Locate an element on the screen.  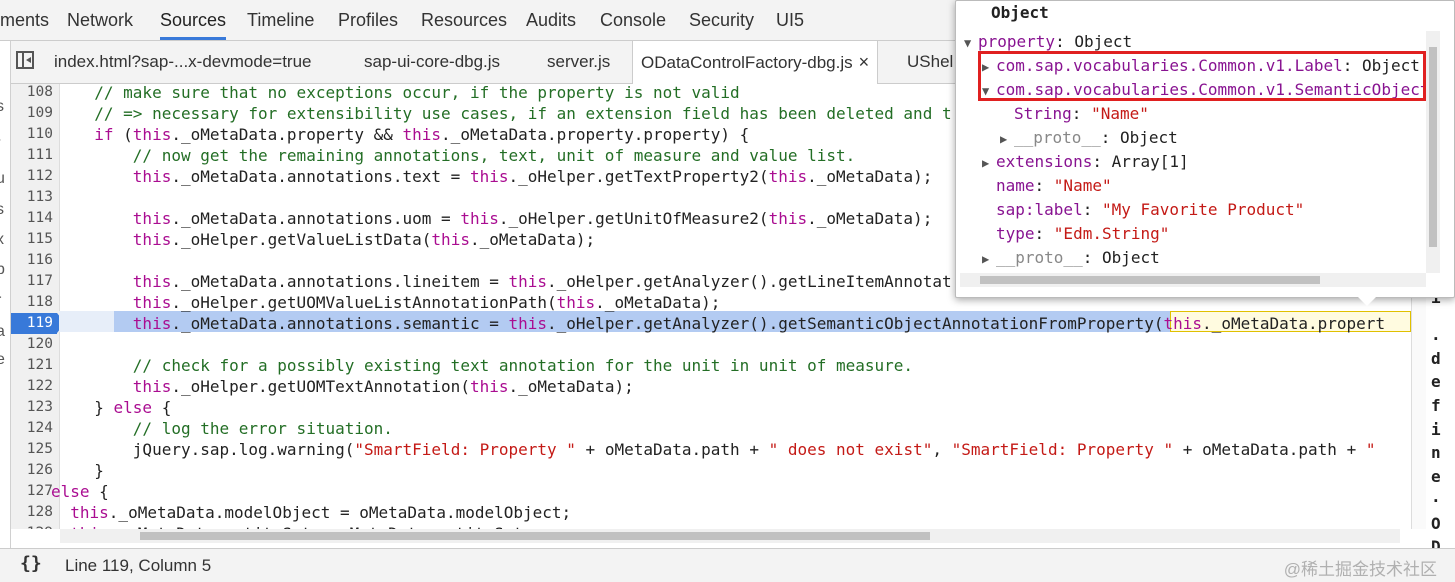
line-number: 121 is located at coordinates (32, 365).